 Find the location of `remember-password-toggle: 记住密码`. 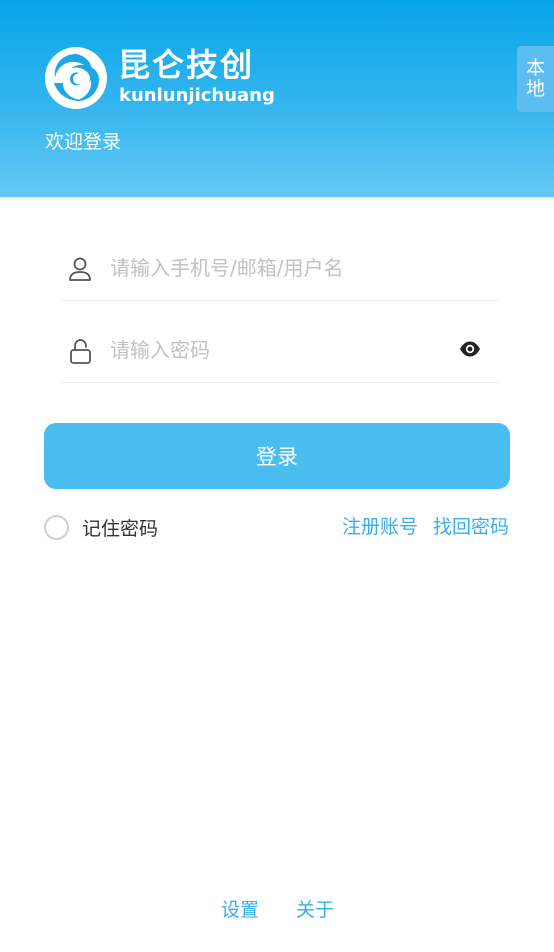

remember-password-toggle: 记住密码 is located at coordinates (101, 527).